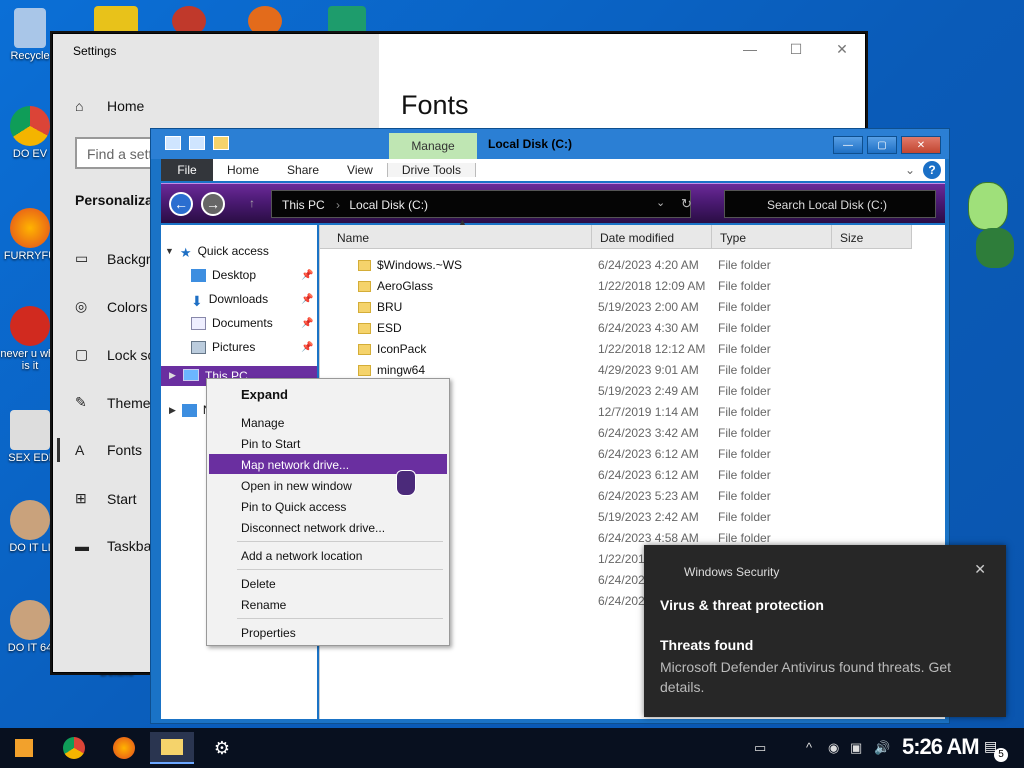  What do you see at coordinates (303, 170) in the screenshot?
I see `tab-share: Share` at bounding box center [303, 170].